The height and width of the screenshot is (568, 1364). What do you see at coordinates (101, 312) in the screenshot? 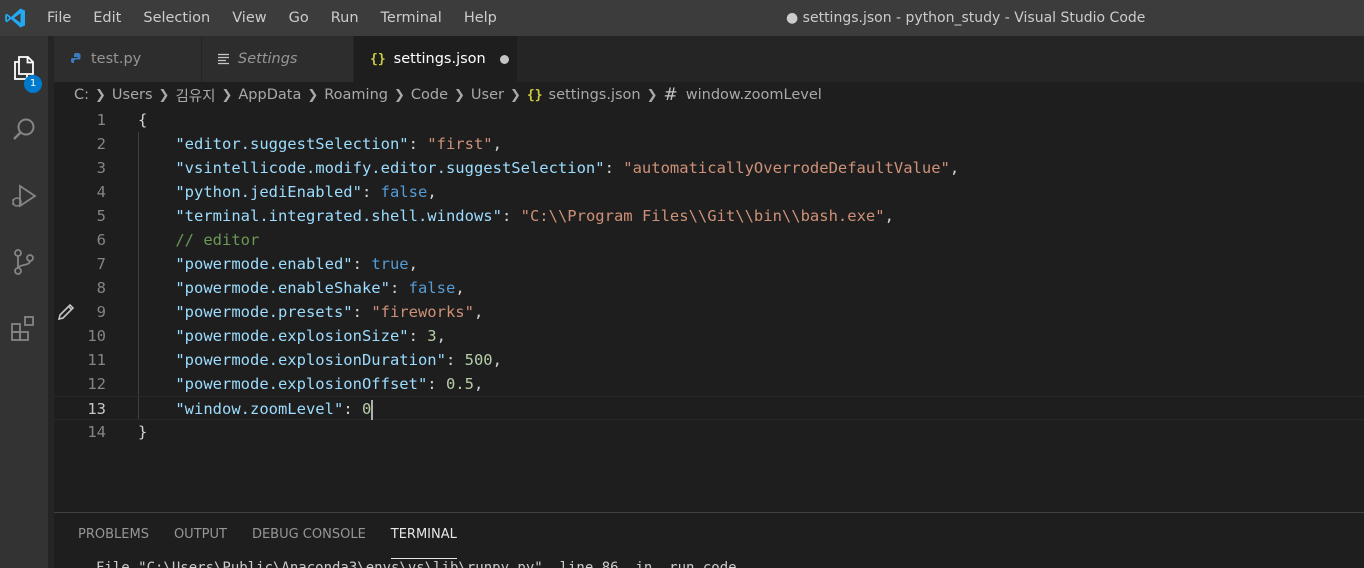
I see `line-number: 9` at bounding box center [101, 312].